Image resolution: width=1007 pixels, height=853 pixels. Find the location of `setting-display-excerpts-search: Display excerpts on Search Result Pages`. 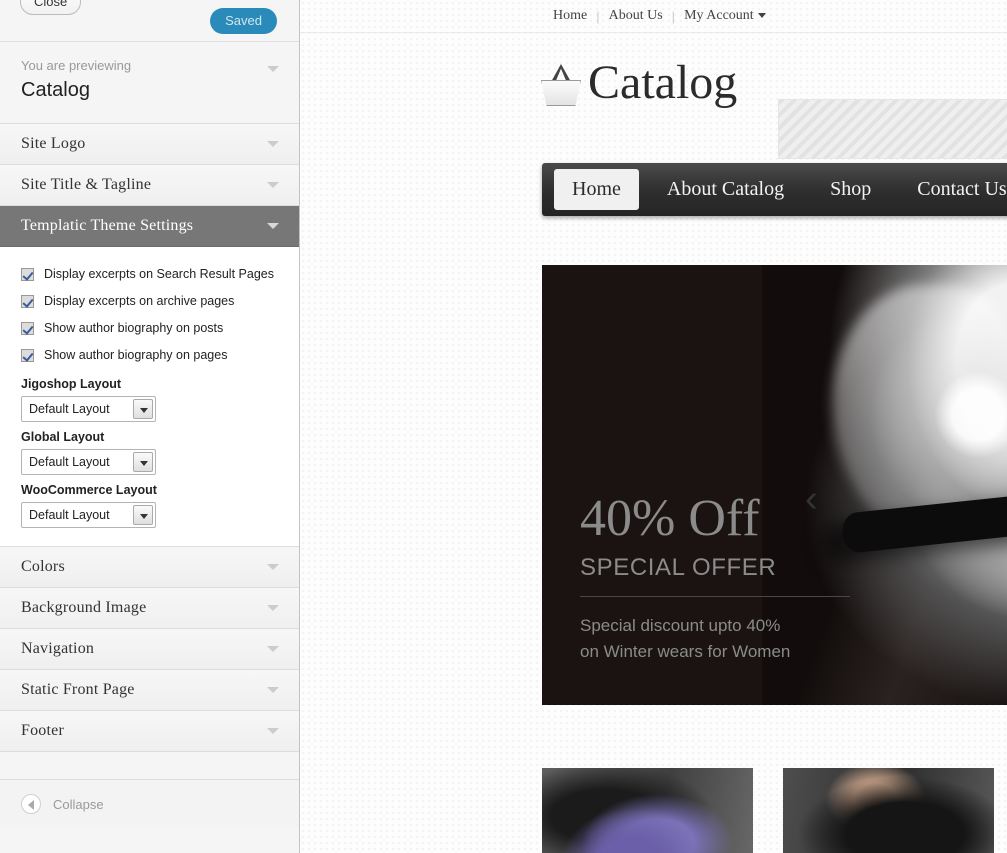

setting-display-excerpts-search: Display excerpts on Search Result Pages is located at coordinates (149, 274).